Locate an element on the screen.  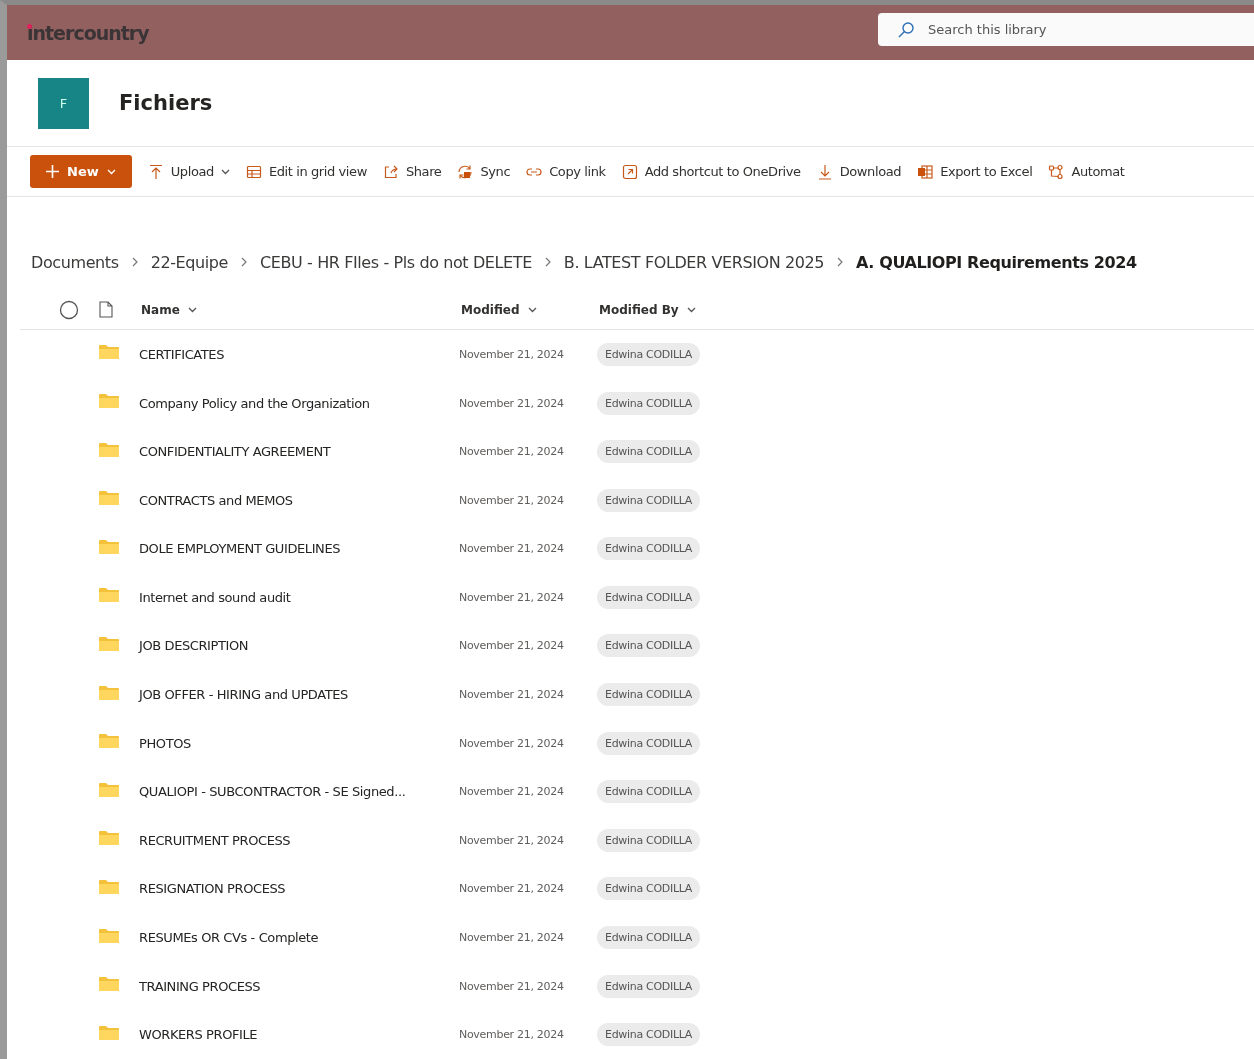
sync-button: Sync is located at coordinates (484, 171).